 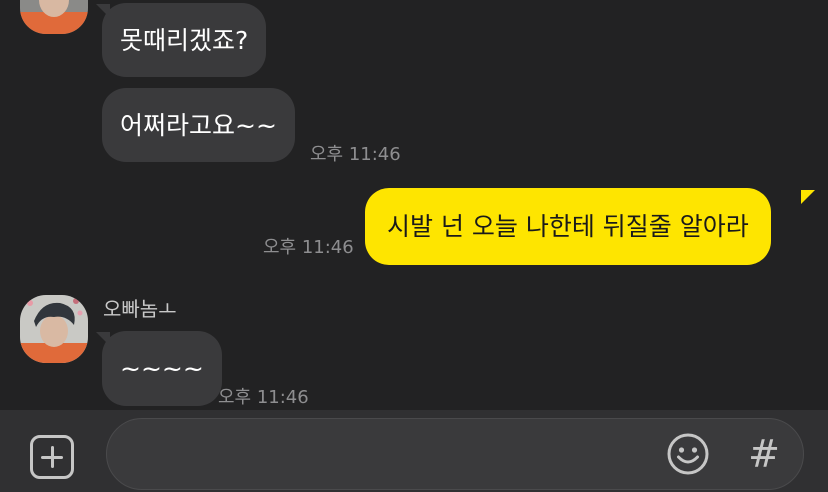 What do you see at coordinates (52, 457) in the screenshot?
I see `plus-square-icon` at bounding box center [52, 457].